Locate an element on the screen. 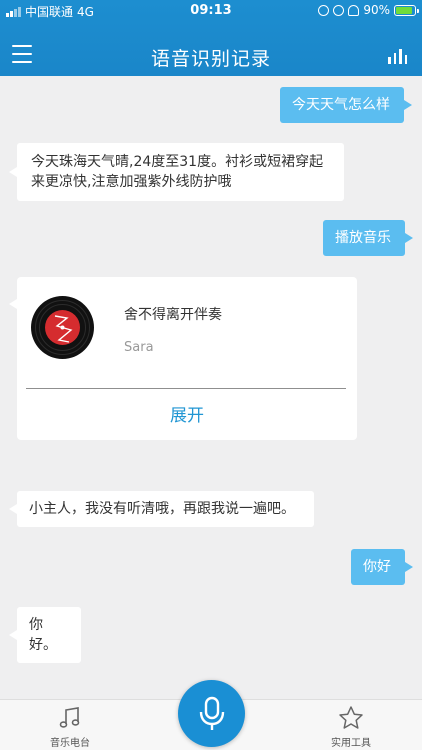  divider is located at coordinates (186, 388).